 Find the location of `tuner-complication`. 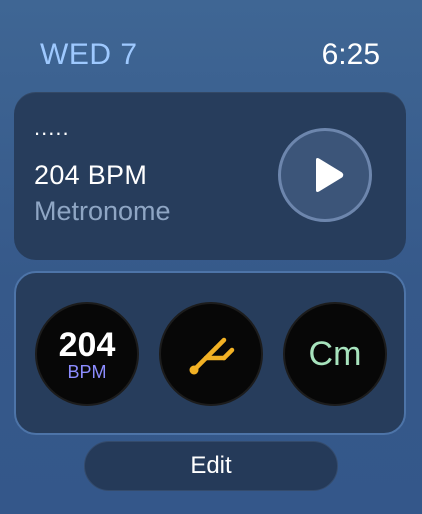

tuner-complication is located at coordinates (211, 354).